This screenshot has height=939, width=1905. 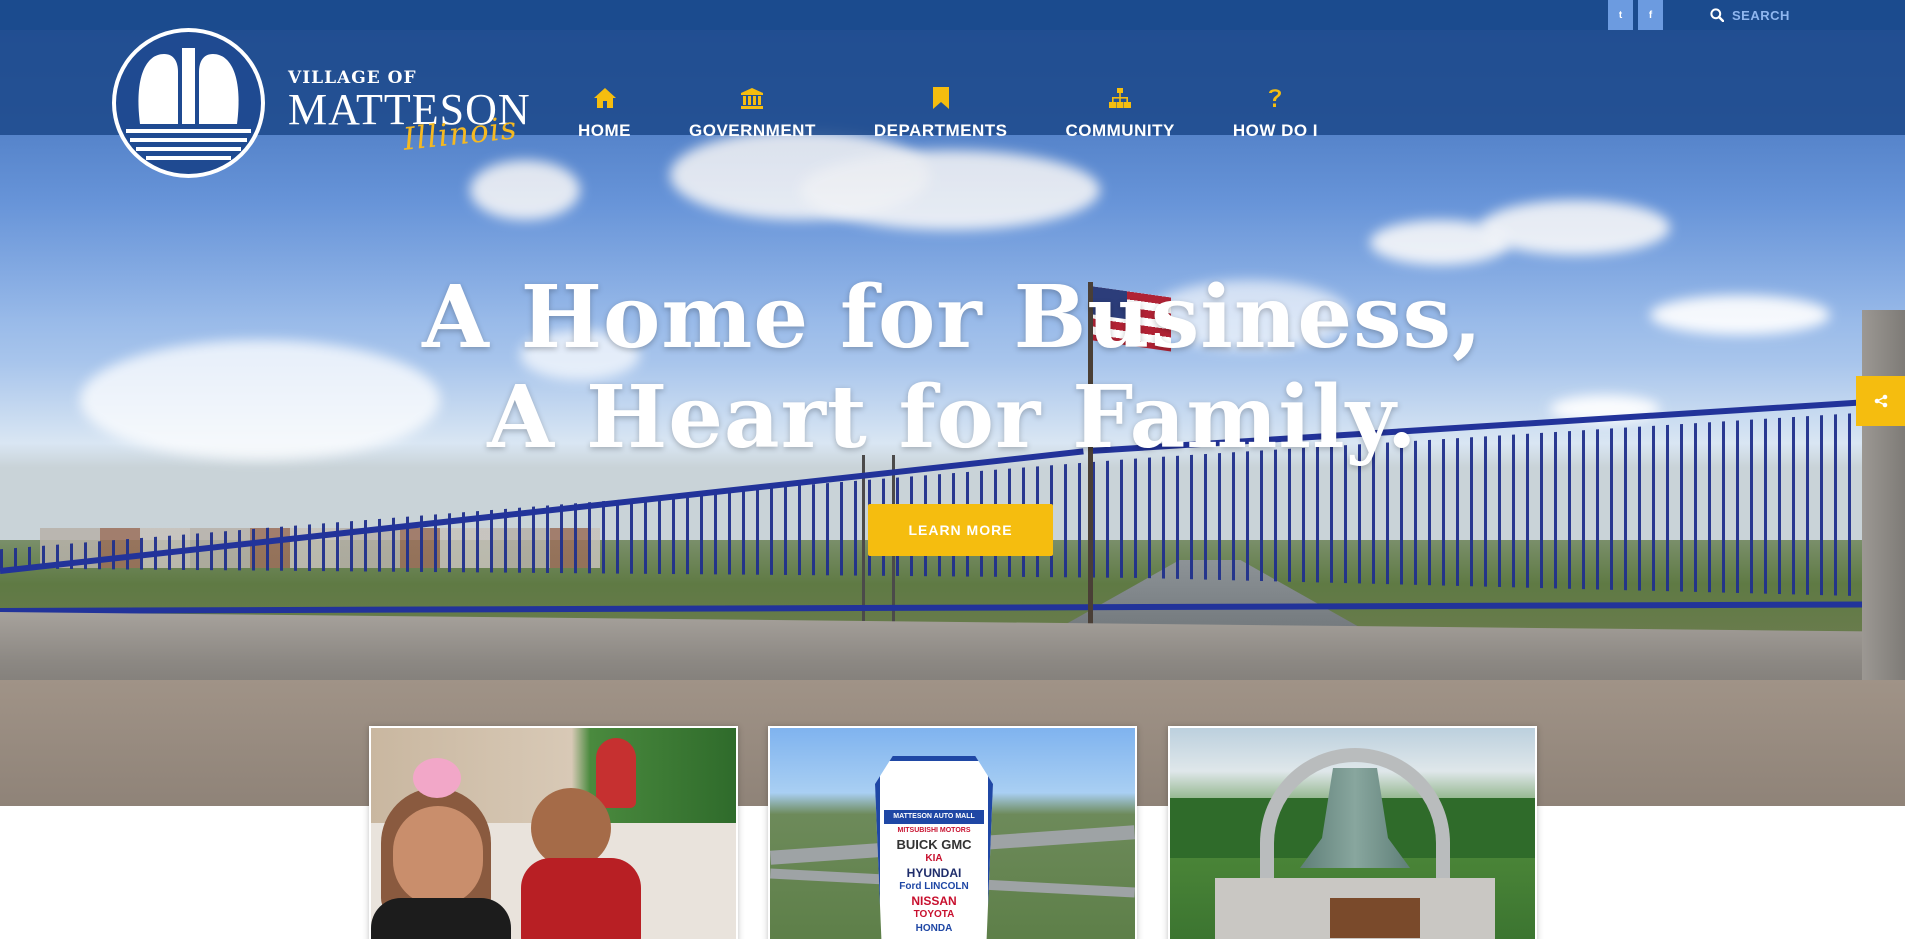 What do you see at coordinates (604, 130) in the screenshot?
I see `nav-label: HOME` at bounding box center [604, 130].